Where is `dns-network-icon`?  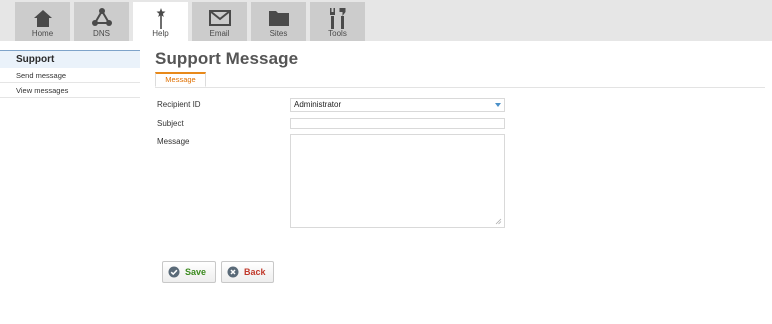 dns-network-icon is located at coordinates (101, 17).